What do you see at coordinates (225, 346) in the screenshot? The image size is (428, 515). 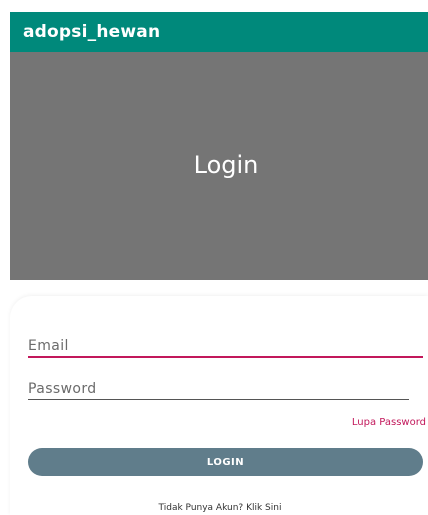 I see `email-field: Email` at bounding box center [225, 346].